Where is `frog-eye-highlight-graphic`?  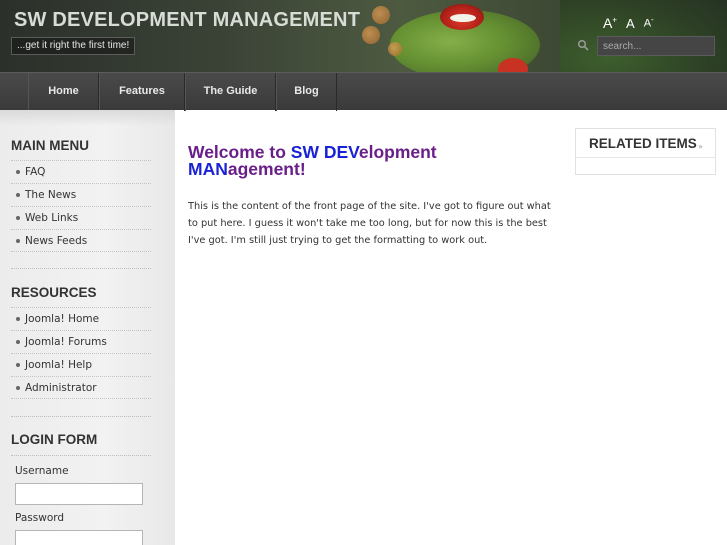
frog-eye-highlight-graphic is located at coordinates (463, 18).